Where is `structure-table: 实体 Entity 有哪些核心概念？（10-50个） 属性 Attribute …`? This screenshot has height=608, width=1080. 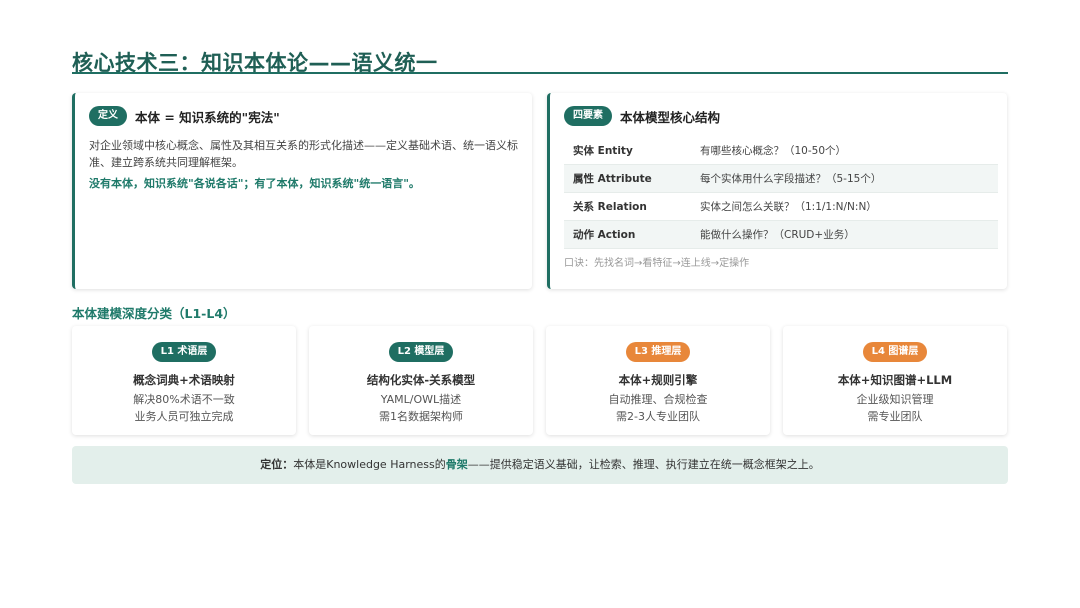 structure-table: 实体 Entity 有哪些核心概念？（10-50个） 属性 Attribute … is located at coordinates (781, 193).